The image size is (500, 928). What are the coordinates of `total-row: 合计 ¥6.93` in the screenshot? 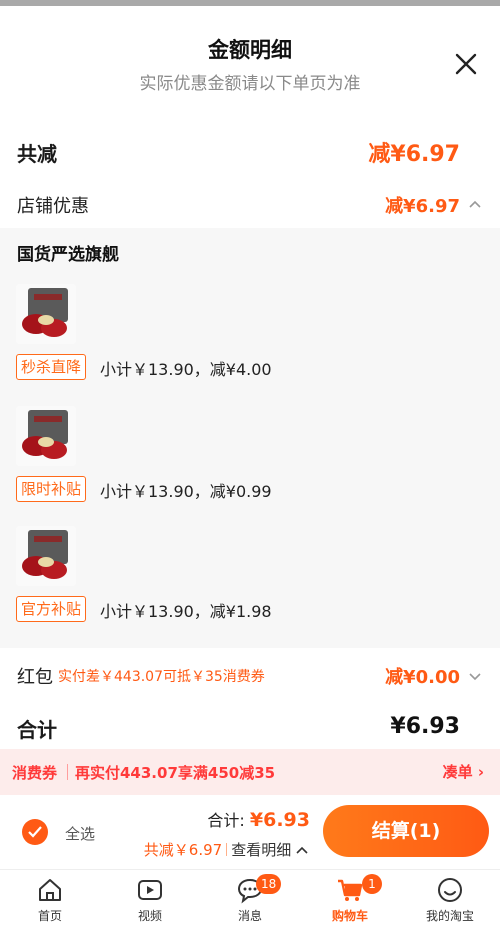 It's located at (250, 730).